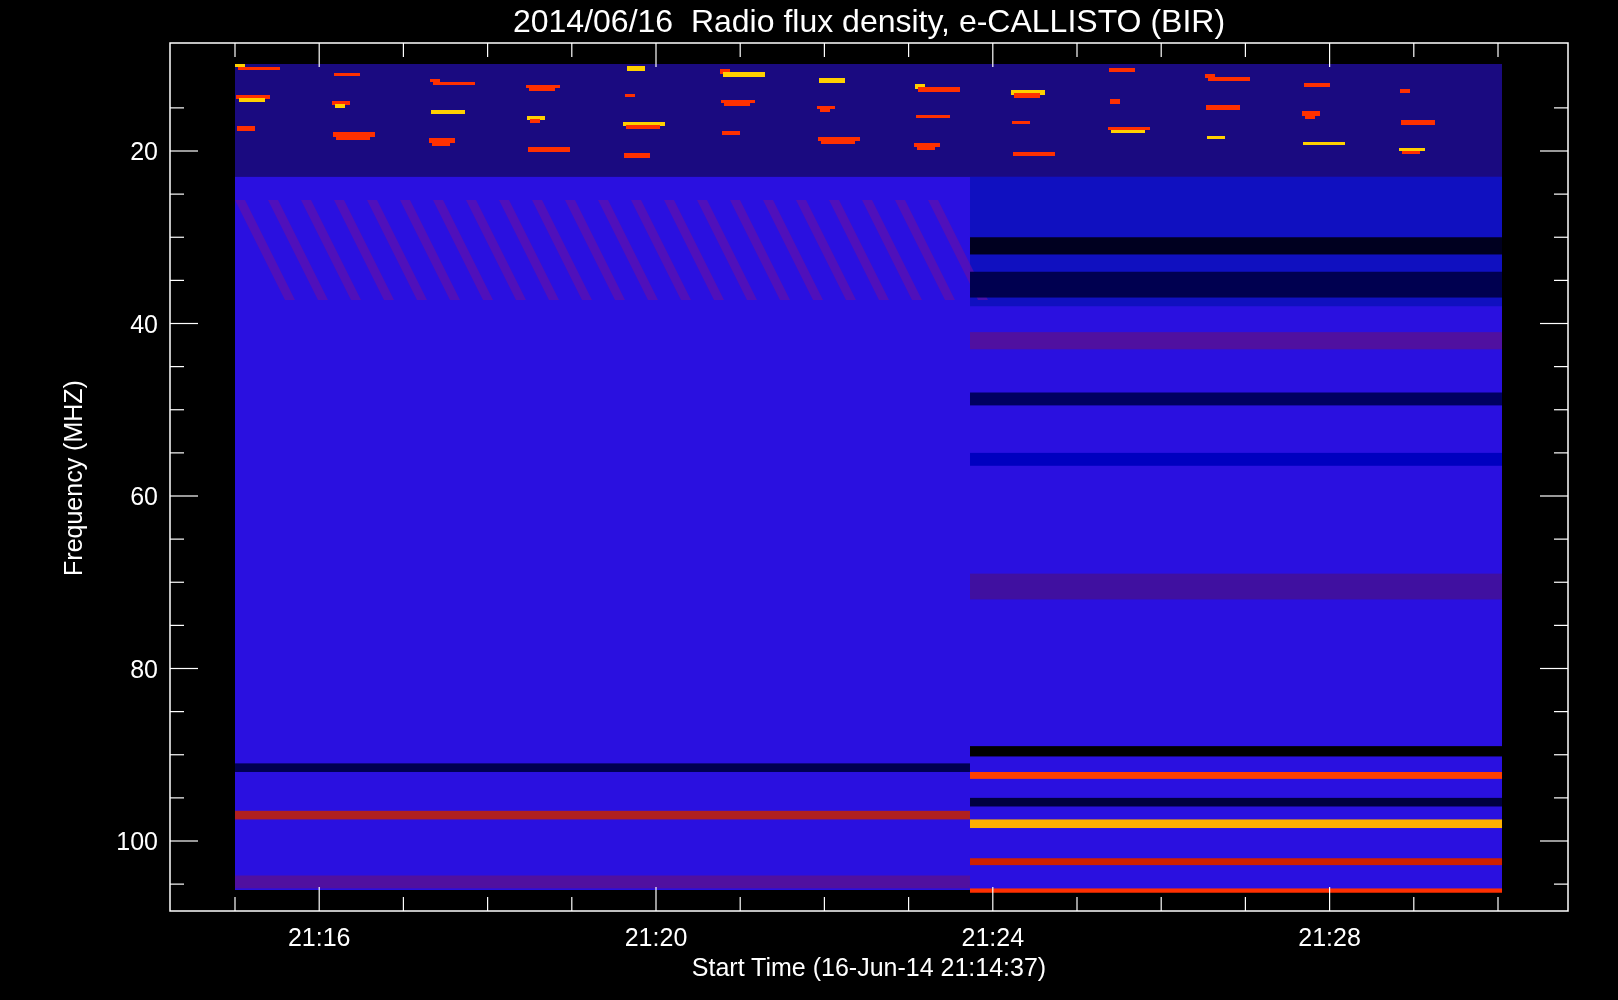  I want to click on x-tick-label: 21:28, so click(1329, 937).